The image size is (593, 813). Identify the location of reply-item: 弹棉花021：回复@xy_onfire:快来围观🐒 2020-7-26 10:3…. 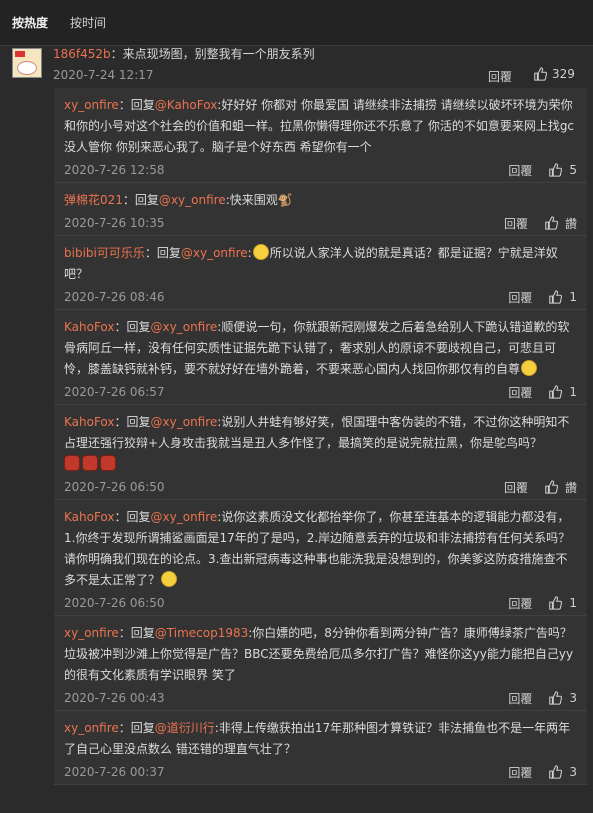
(320, 209).